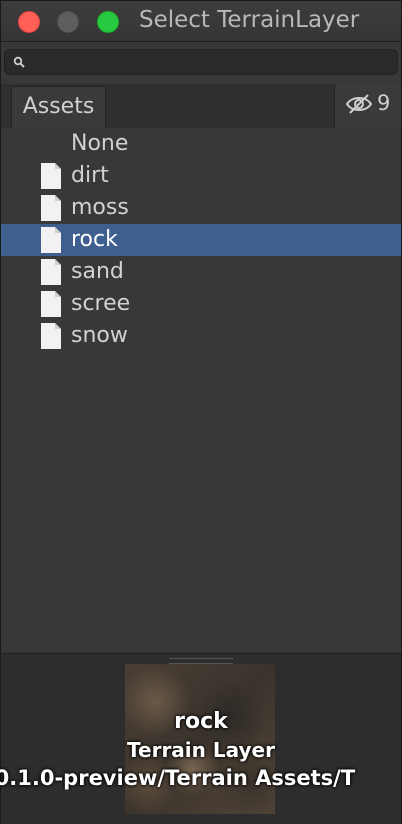 The height and width of the screenshot is (824, 402). I want to click on preview-type: Terrain Layer, so click(201, 750).